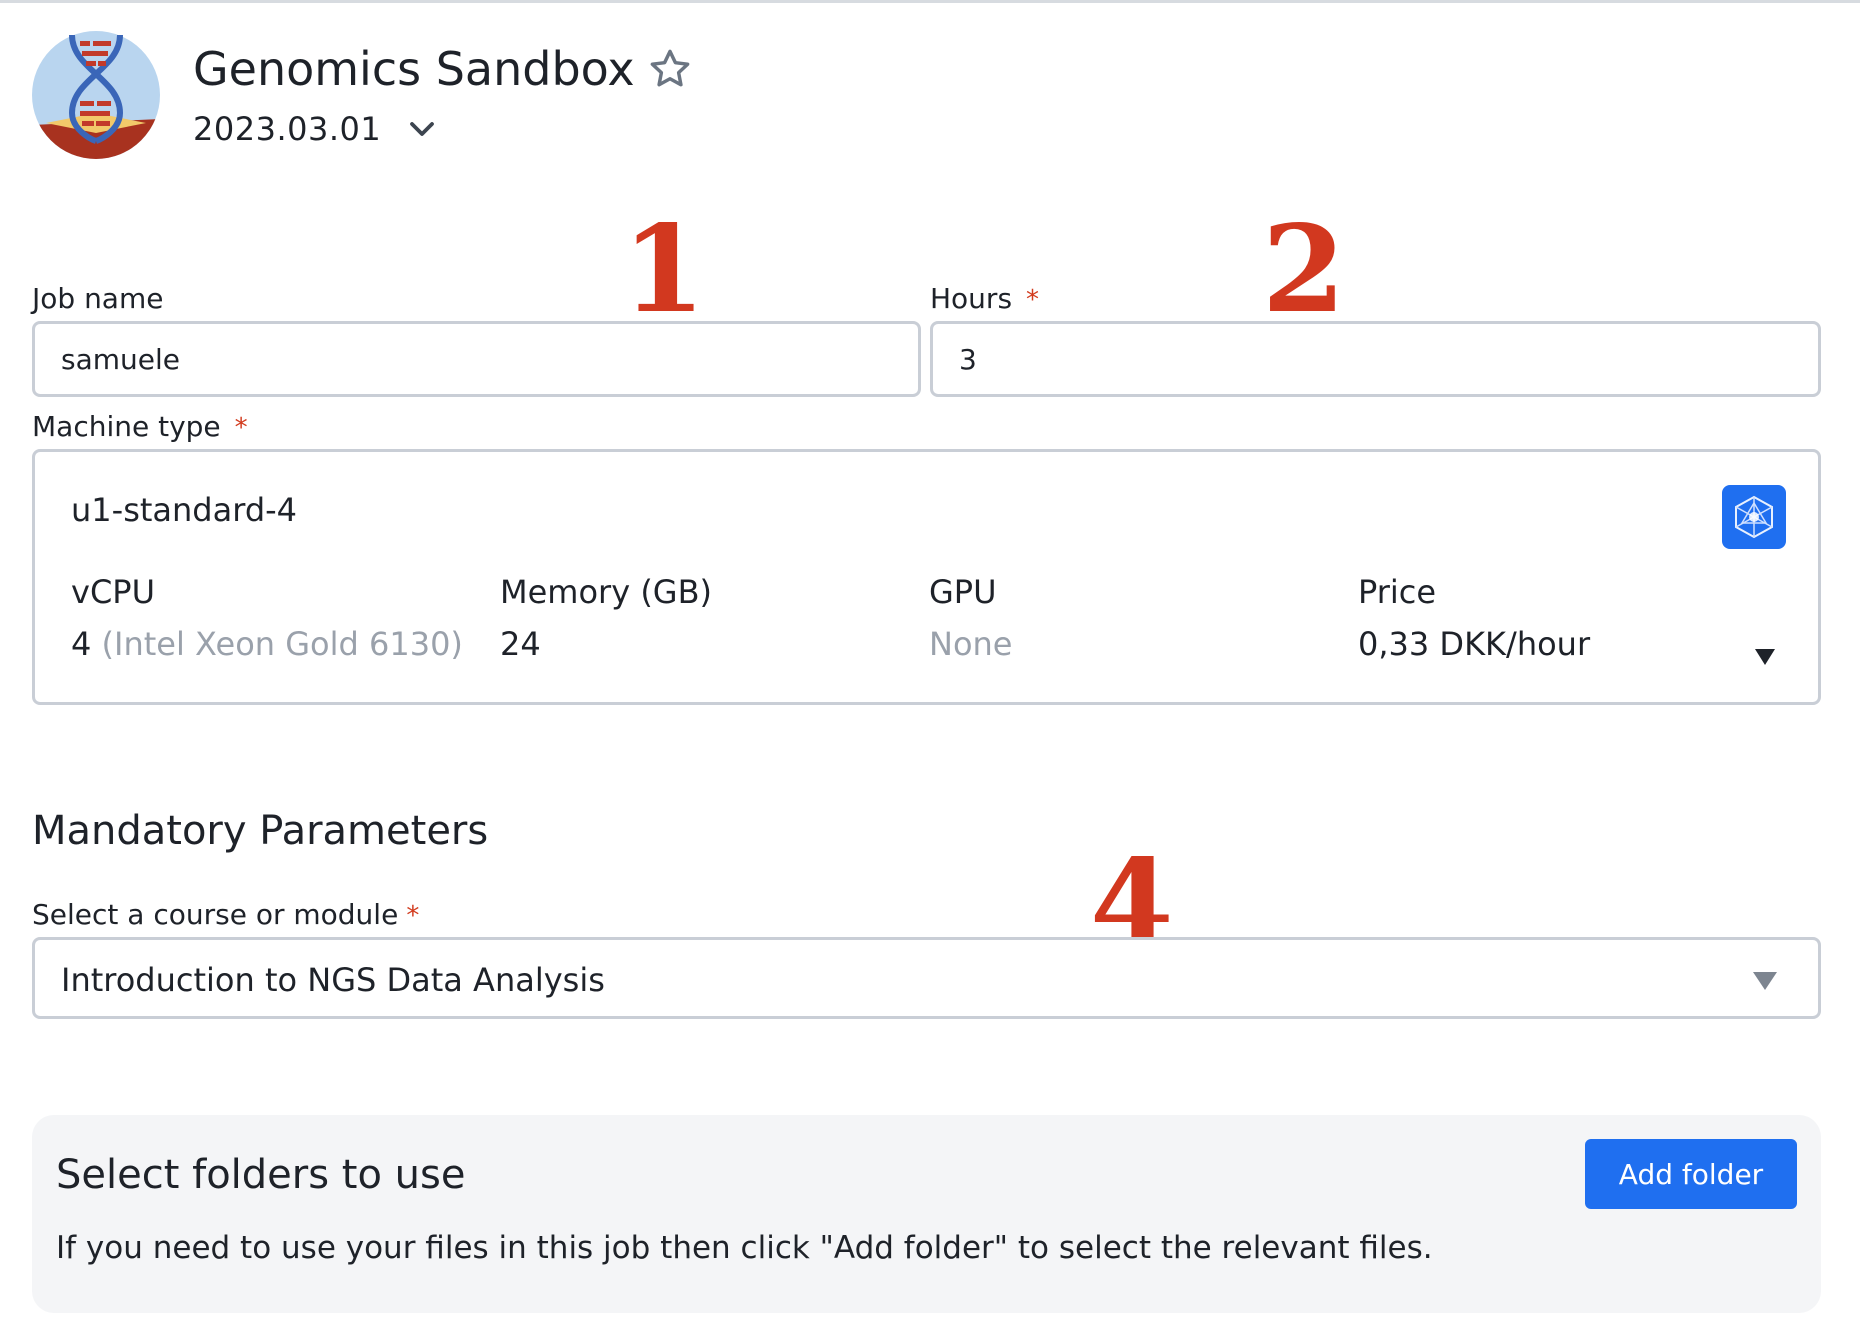 Image resolution: width=1860 pixels, height=1318 pixels. Describe the element at coordinates (1765, 981) in the screenshot. I see `select-caret-down-icon` at that location.